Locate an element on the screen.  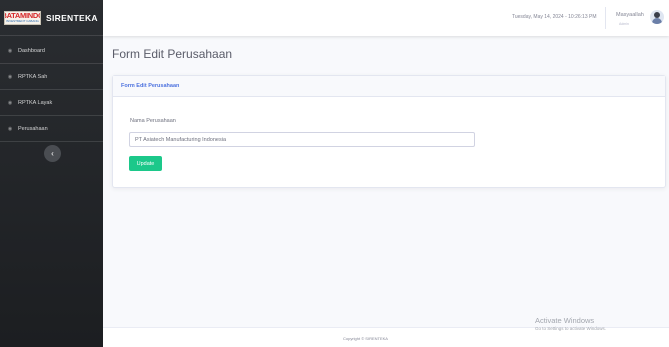
sidebar-item-label: RPTKA Layak is located at coordinates (35, 102).